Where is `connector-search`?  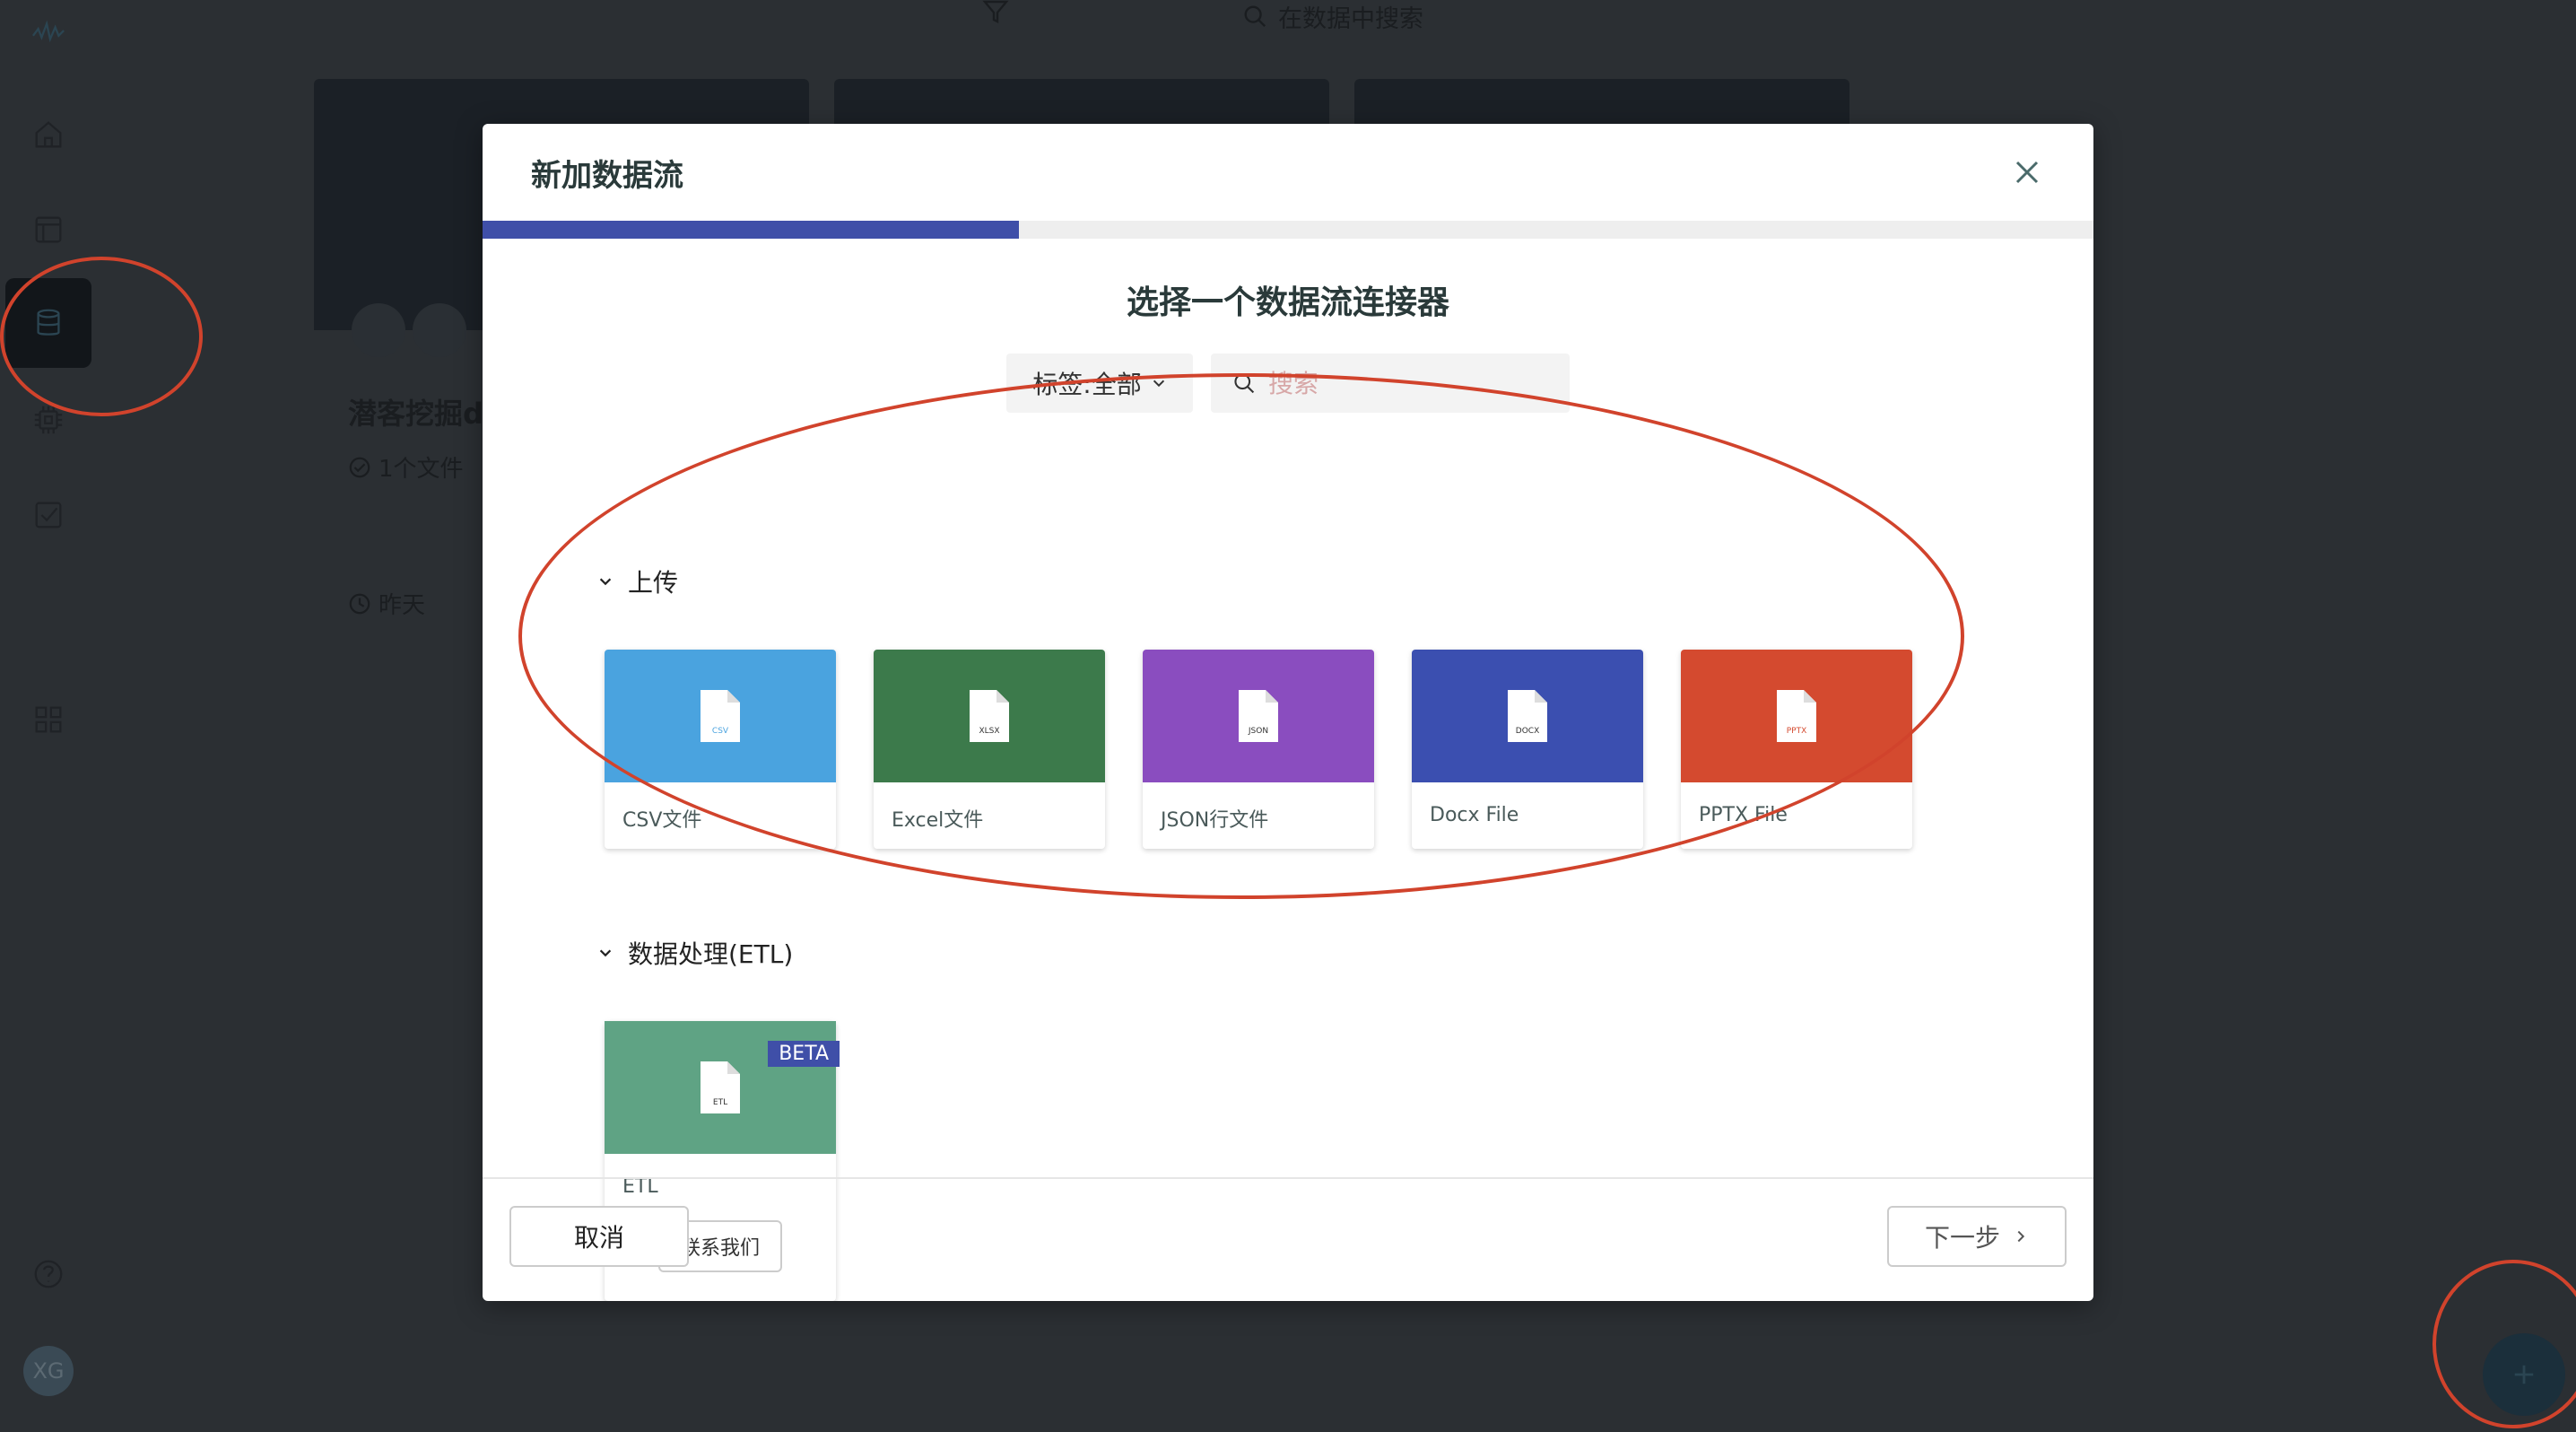
connector-search is located at coordinates (1390, 383).